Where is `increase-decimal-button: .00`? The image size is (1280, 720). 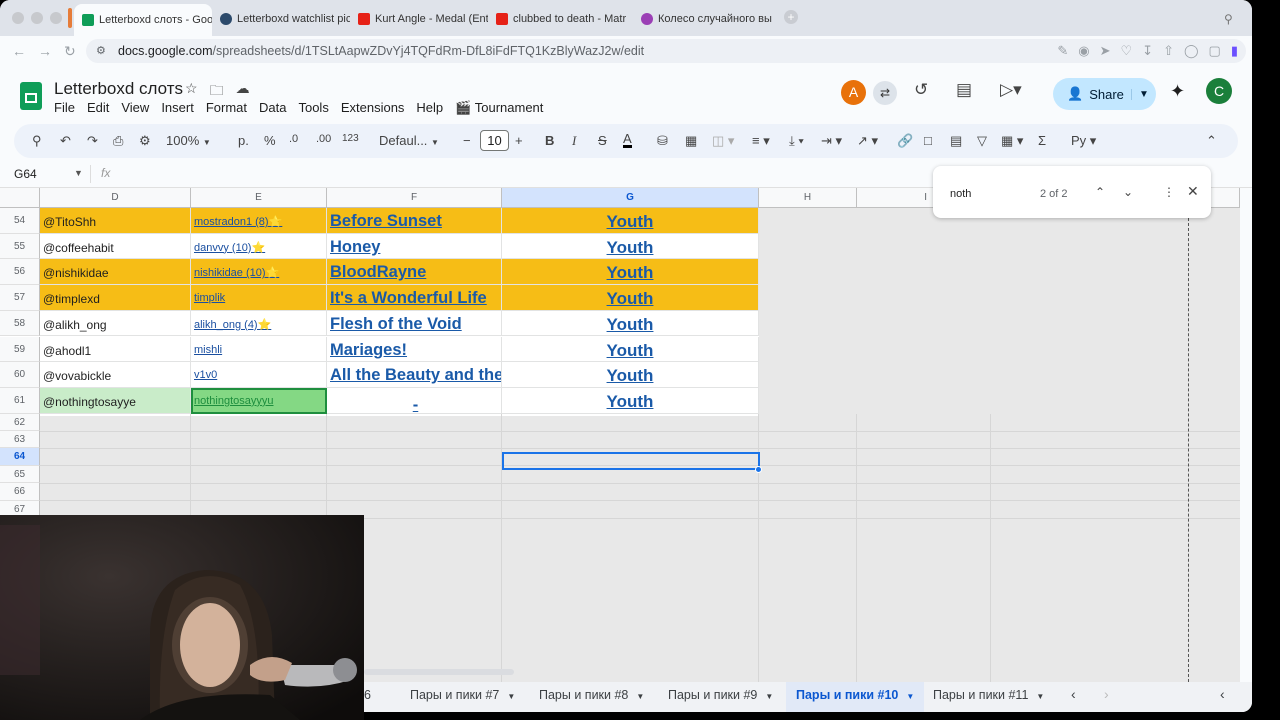
increase-decimal-button: .00 is located at coordinates (323, 139).